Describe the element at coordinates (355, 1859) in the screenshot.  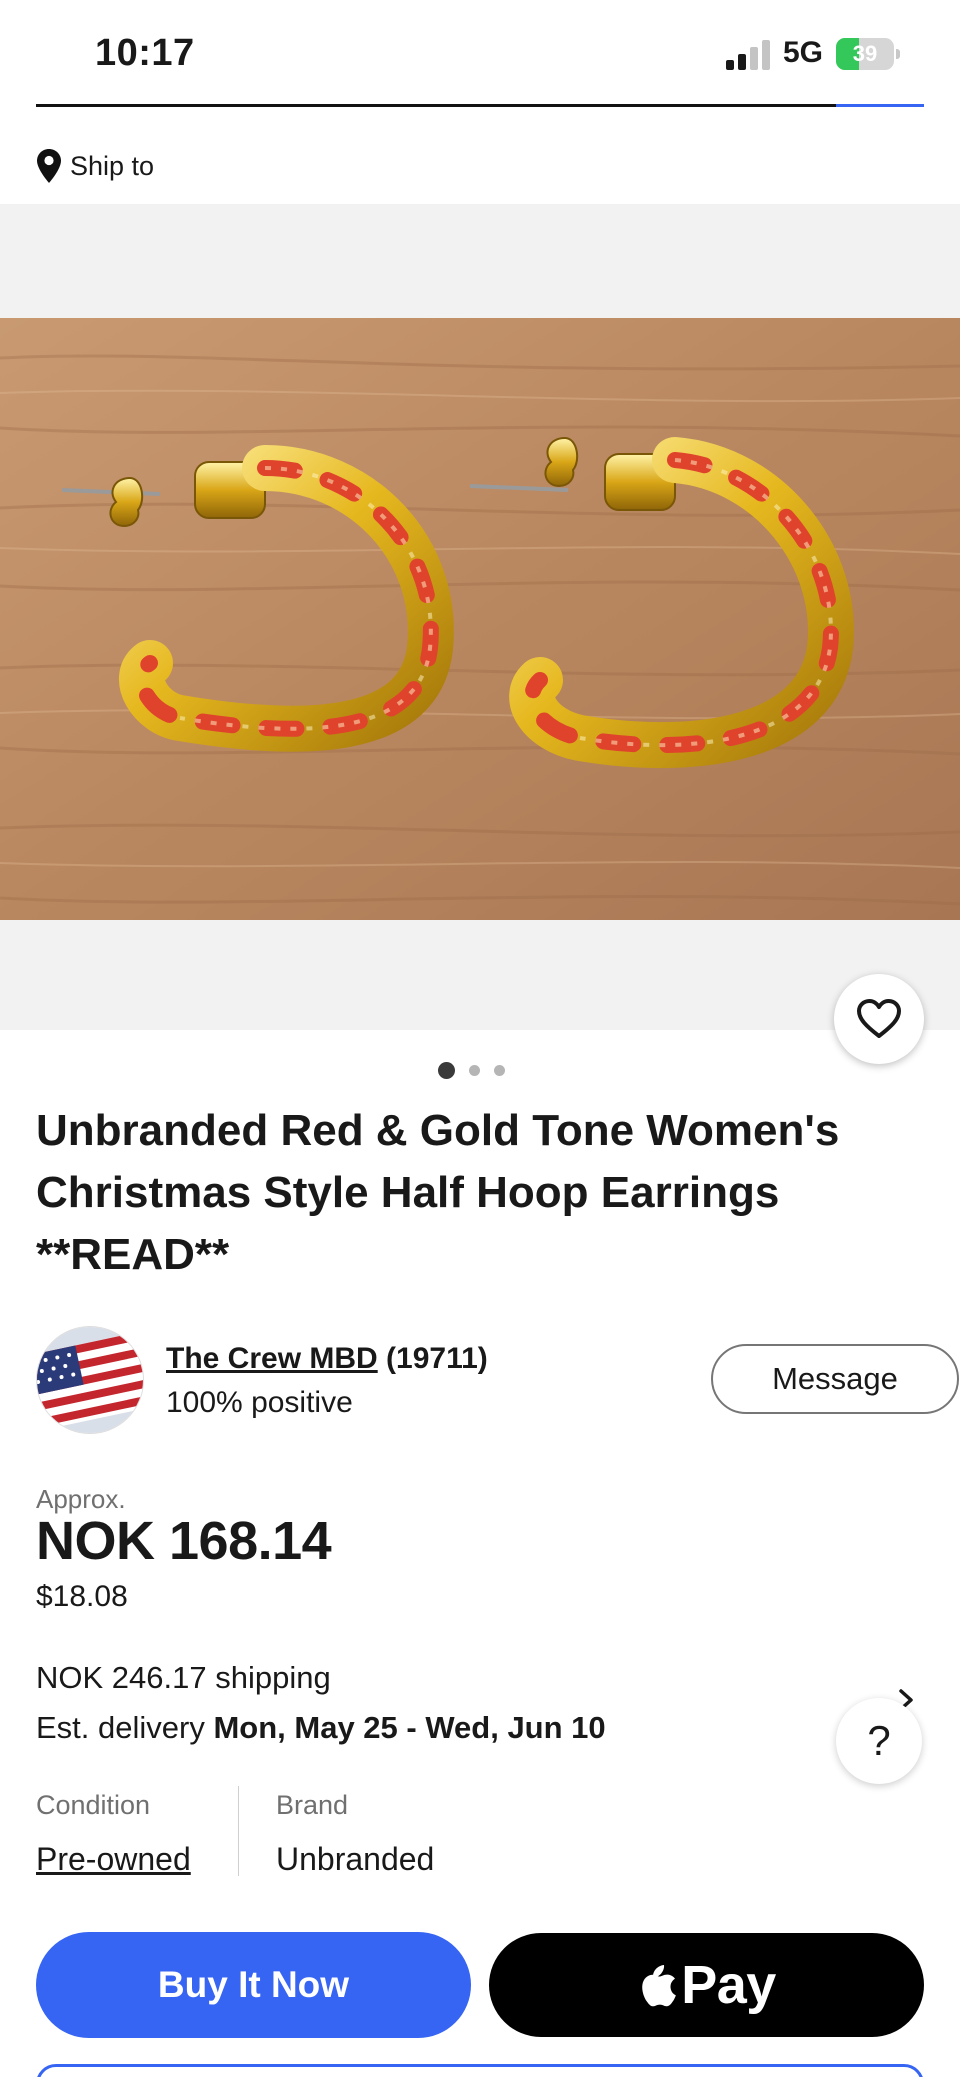
I see `brand-value: Unbranded` at that location.